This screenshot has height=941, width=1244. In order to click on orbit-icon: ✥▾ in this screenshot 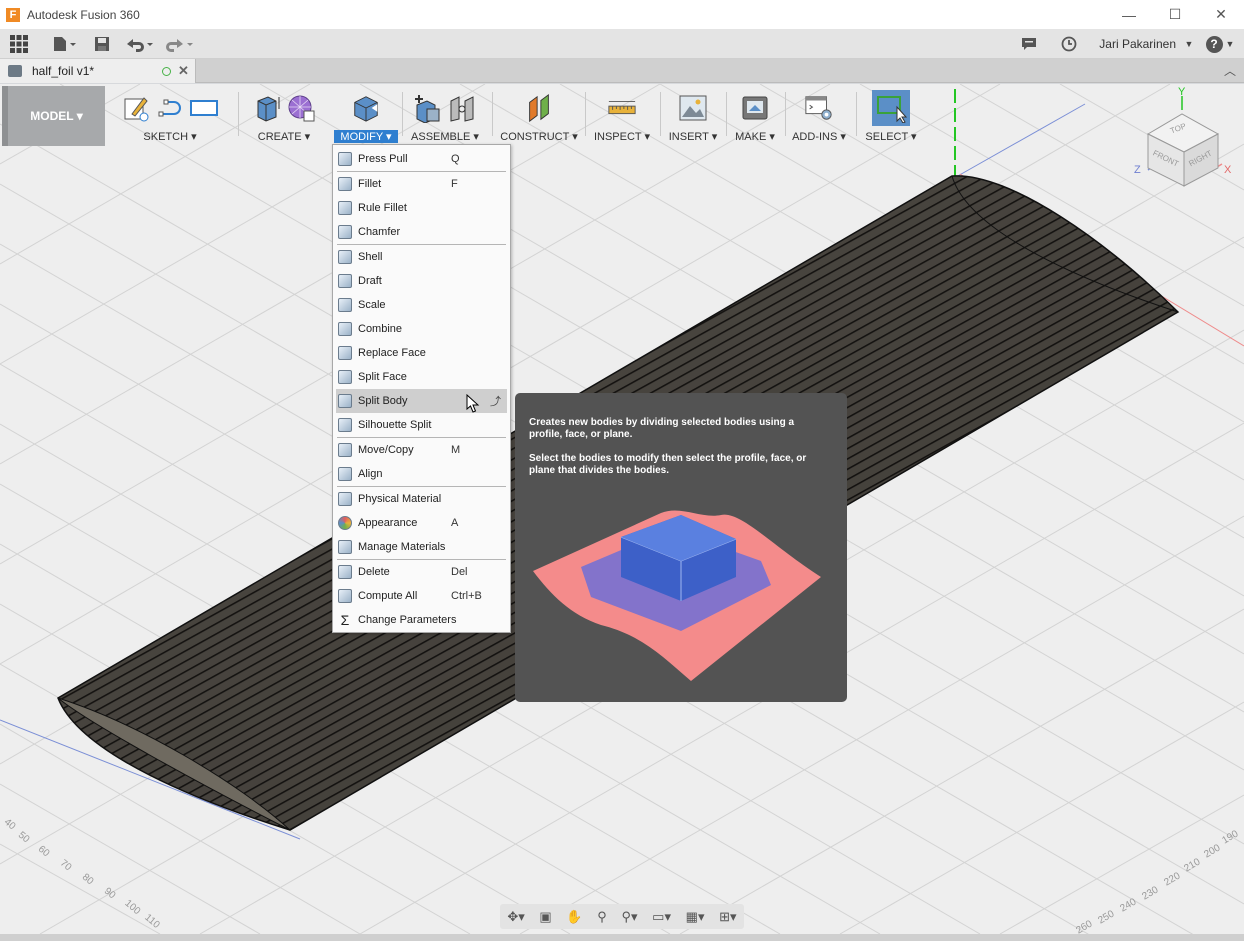, I will do `click(515, 917)`.